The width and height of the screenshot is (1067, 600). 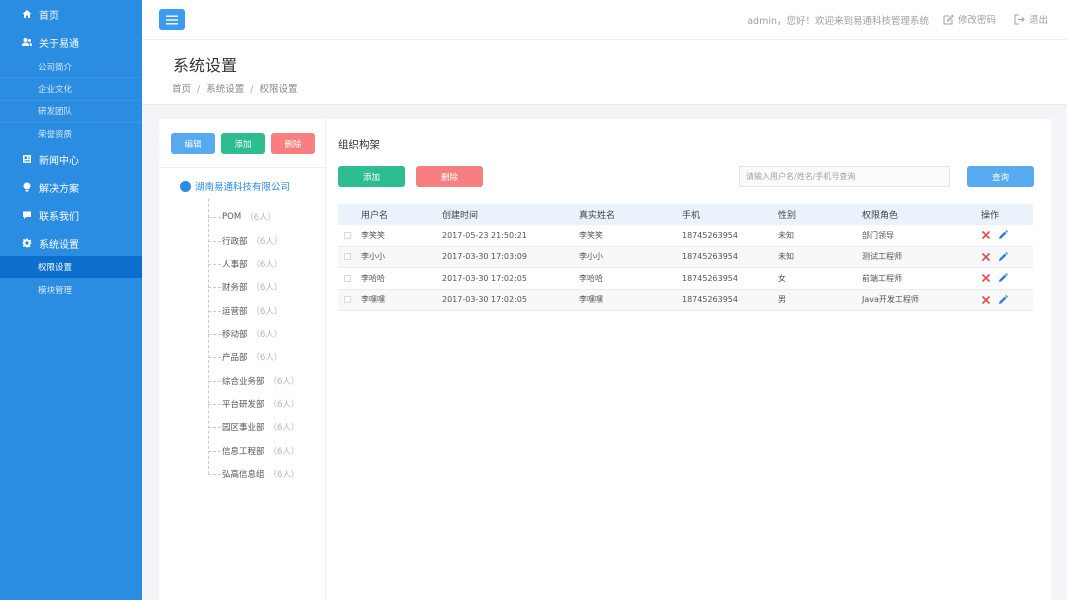 I want to click on sidebar-subitem-honors: 荣誉资质, so click(x=71, y=134).